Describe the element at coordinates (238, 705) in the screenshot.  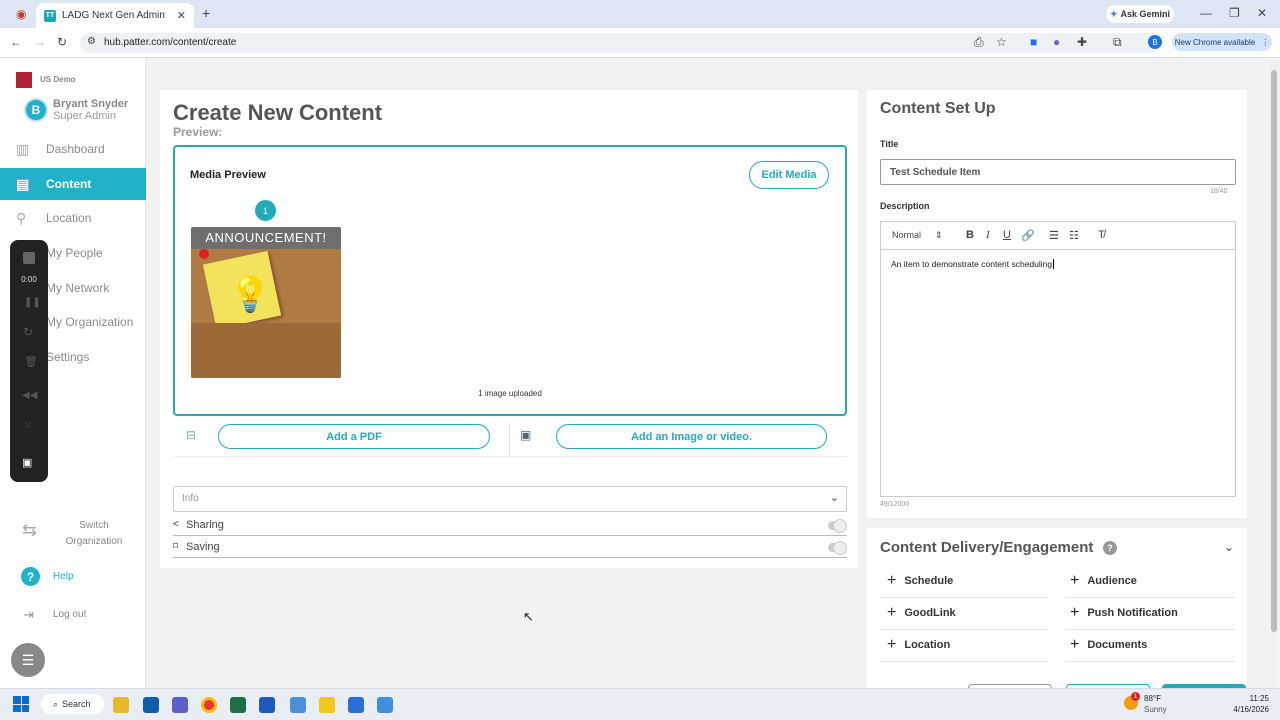
I see `excel-icon` at that location.